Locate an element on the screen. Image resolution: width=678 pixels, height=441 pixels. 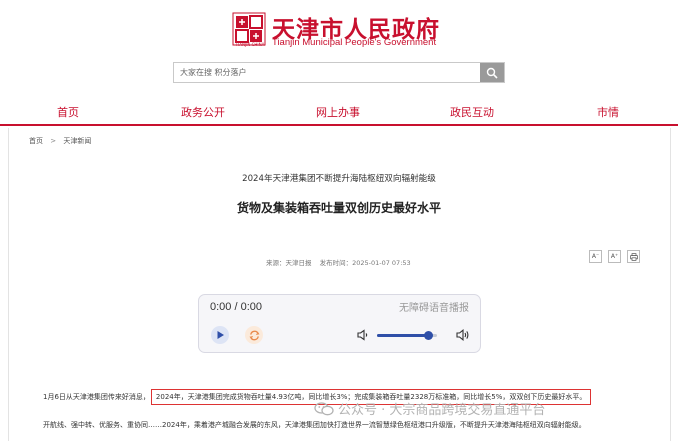
search-bar is located at coordinates (339, 72).